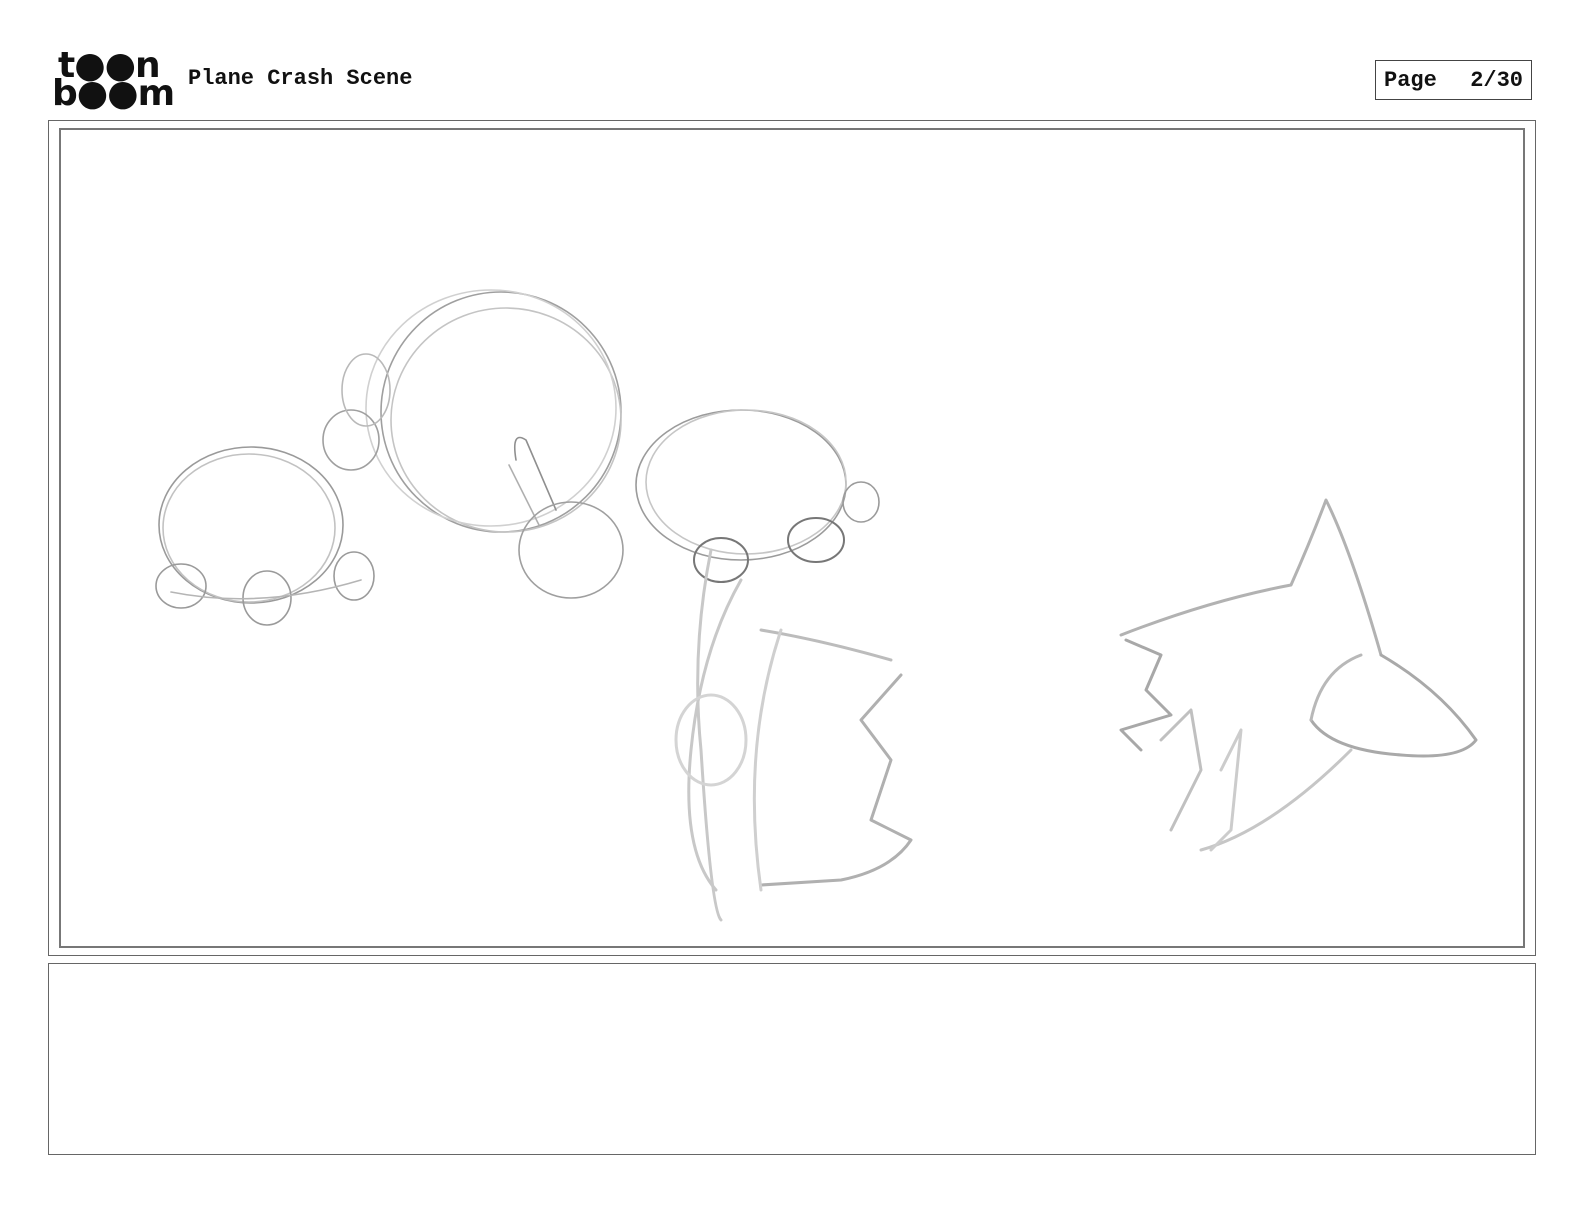  What do you see at coordinates (113, 93) in the screenshot?
I see `logo-line-bottom: b●●m` at bounding box center [113, 93].